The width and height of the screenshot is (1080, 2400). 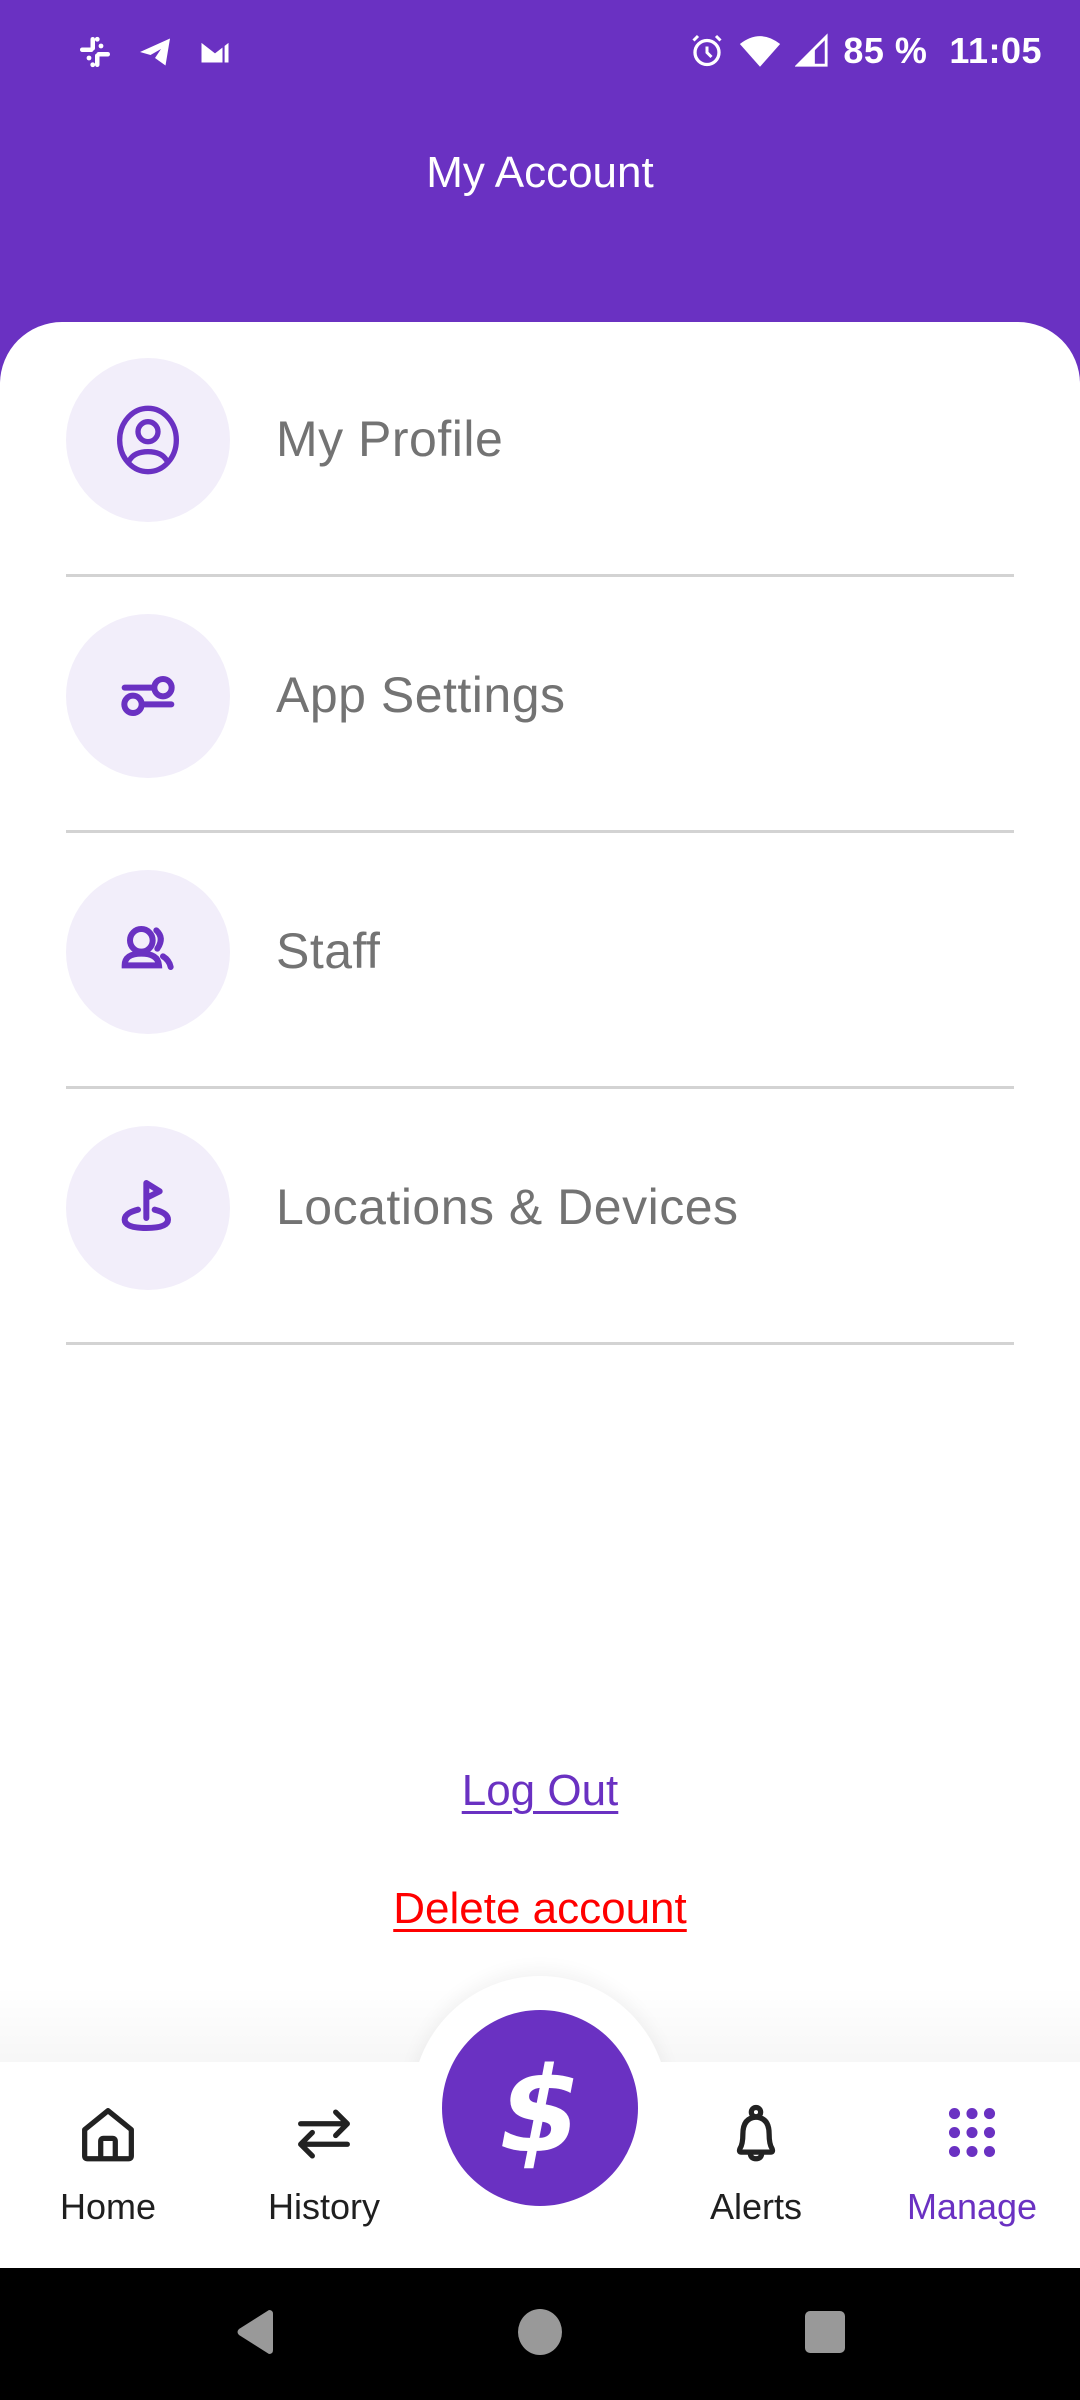 I want to click on nav-home: Home, so click(x=108, y=2165).